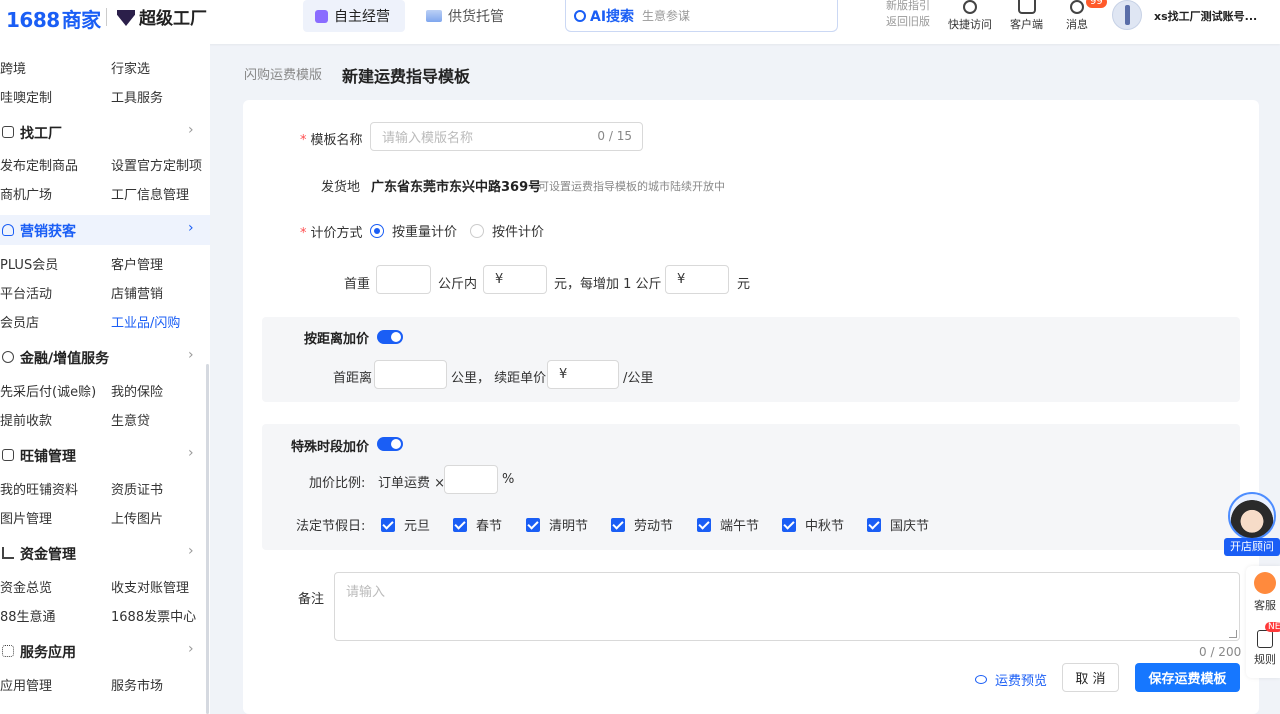  Describe the element at coordinates (412, 483) in the screenshot. I see `order-fee-label: 订单运费 ×` at that location.